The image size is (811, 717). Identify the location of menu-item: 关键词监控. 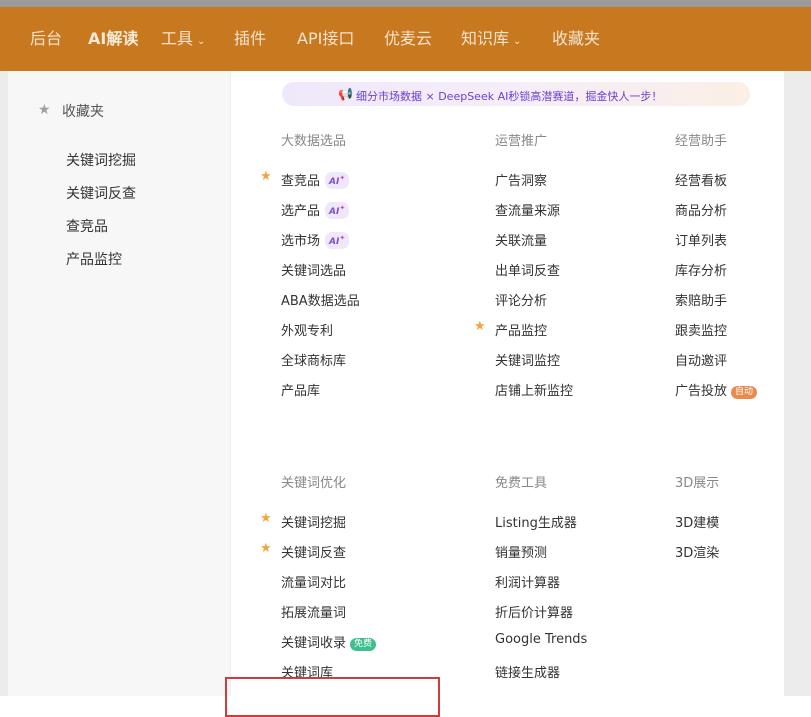
(527, 359).